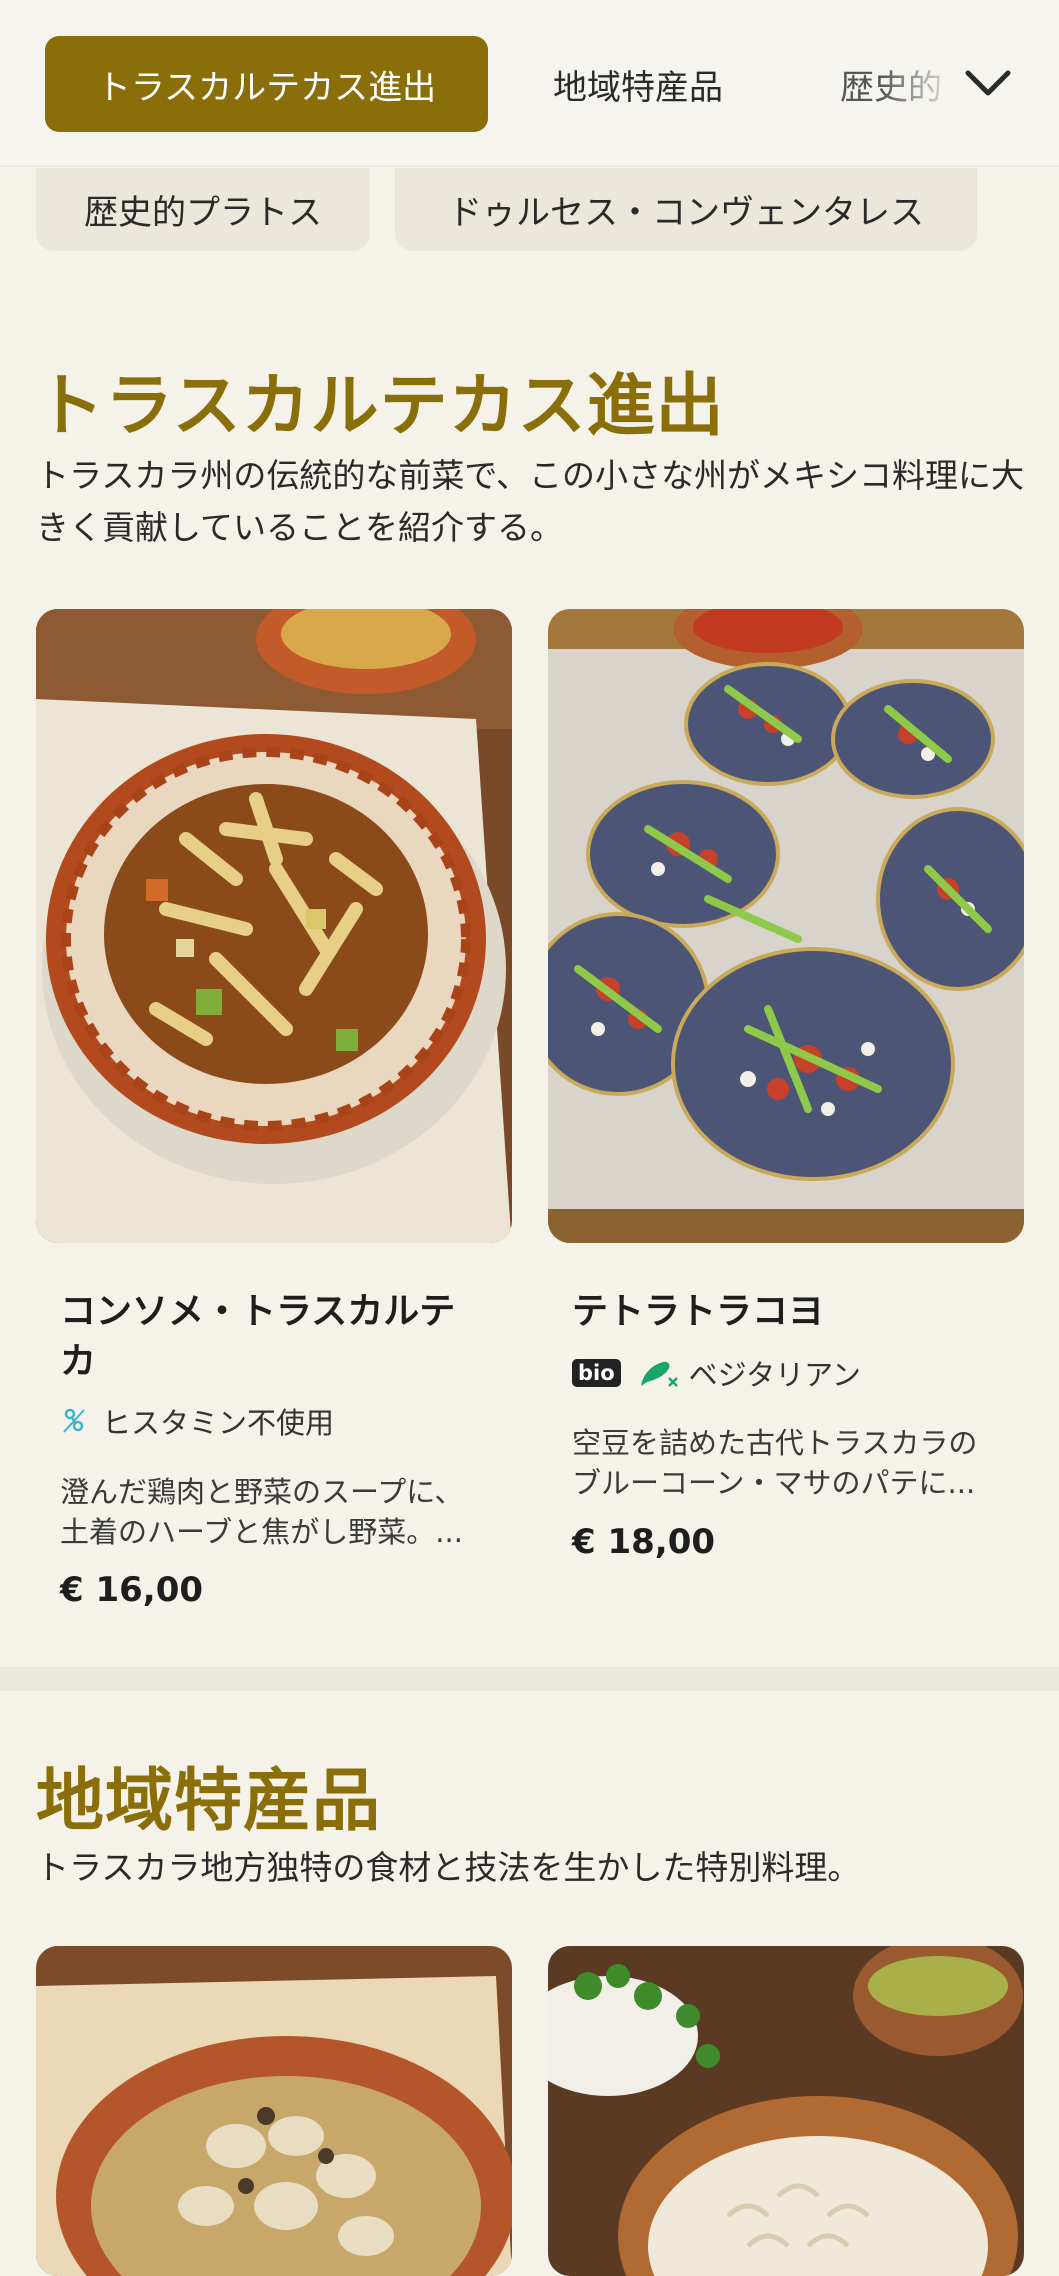 The width and height of the screenshot is (1059, 2276). Describe the element at coordinates (787, 1312) in the screenshot. I see `dish-name: テトラトラコヨ` at that location.